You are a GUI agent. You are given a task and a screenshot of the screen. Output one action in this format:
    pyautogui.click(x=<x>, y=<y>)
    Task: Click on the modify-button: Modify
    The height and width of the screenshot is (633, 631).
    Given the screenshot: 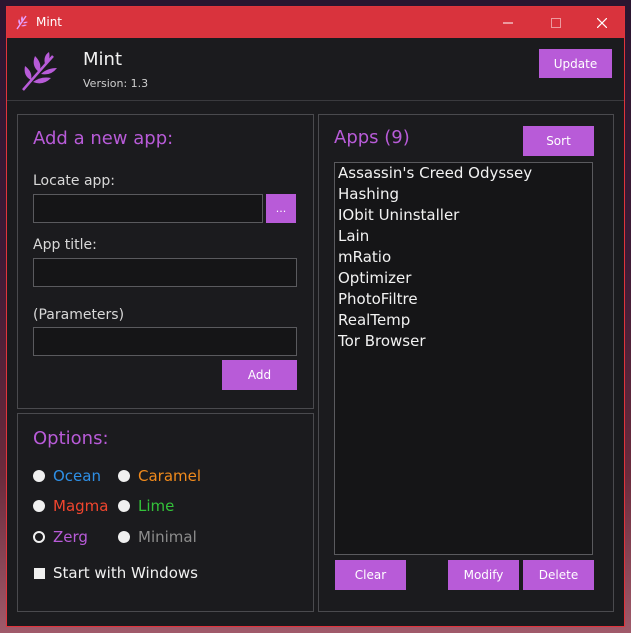 What is the action you would take?
    pyautogui.click(x=483, y=575)
    